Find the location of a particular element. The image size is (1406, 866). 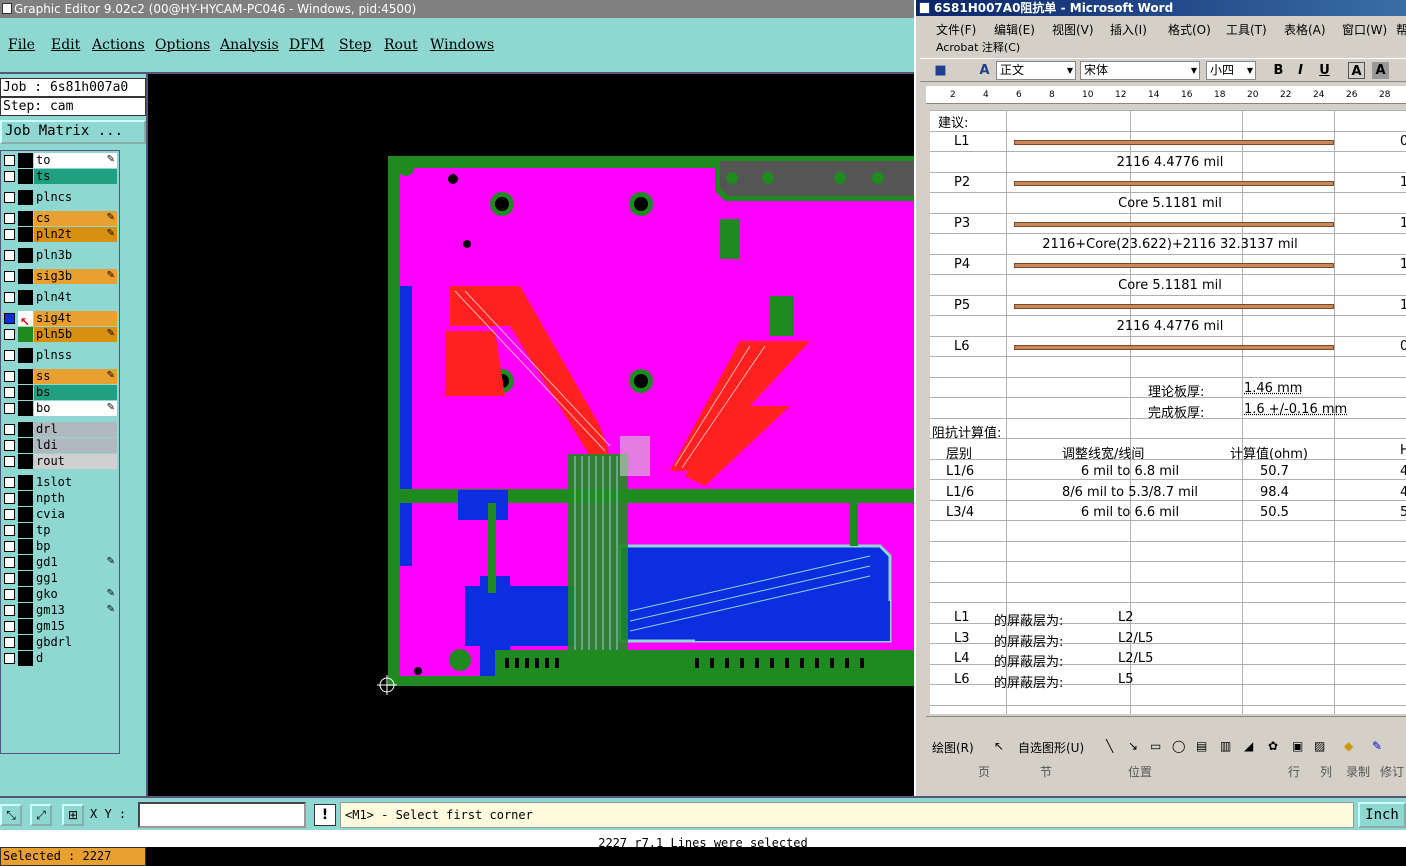

xy-input is located at coordinates (222, 815).